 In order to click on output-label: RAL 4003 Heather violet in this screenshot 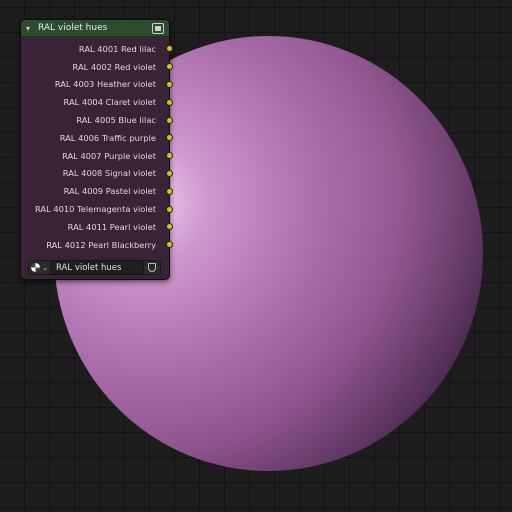, I will do `click(105, 84)`.